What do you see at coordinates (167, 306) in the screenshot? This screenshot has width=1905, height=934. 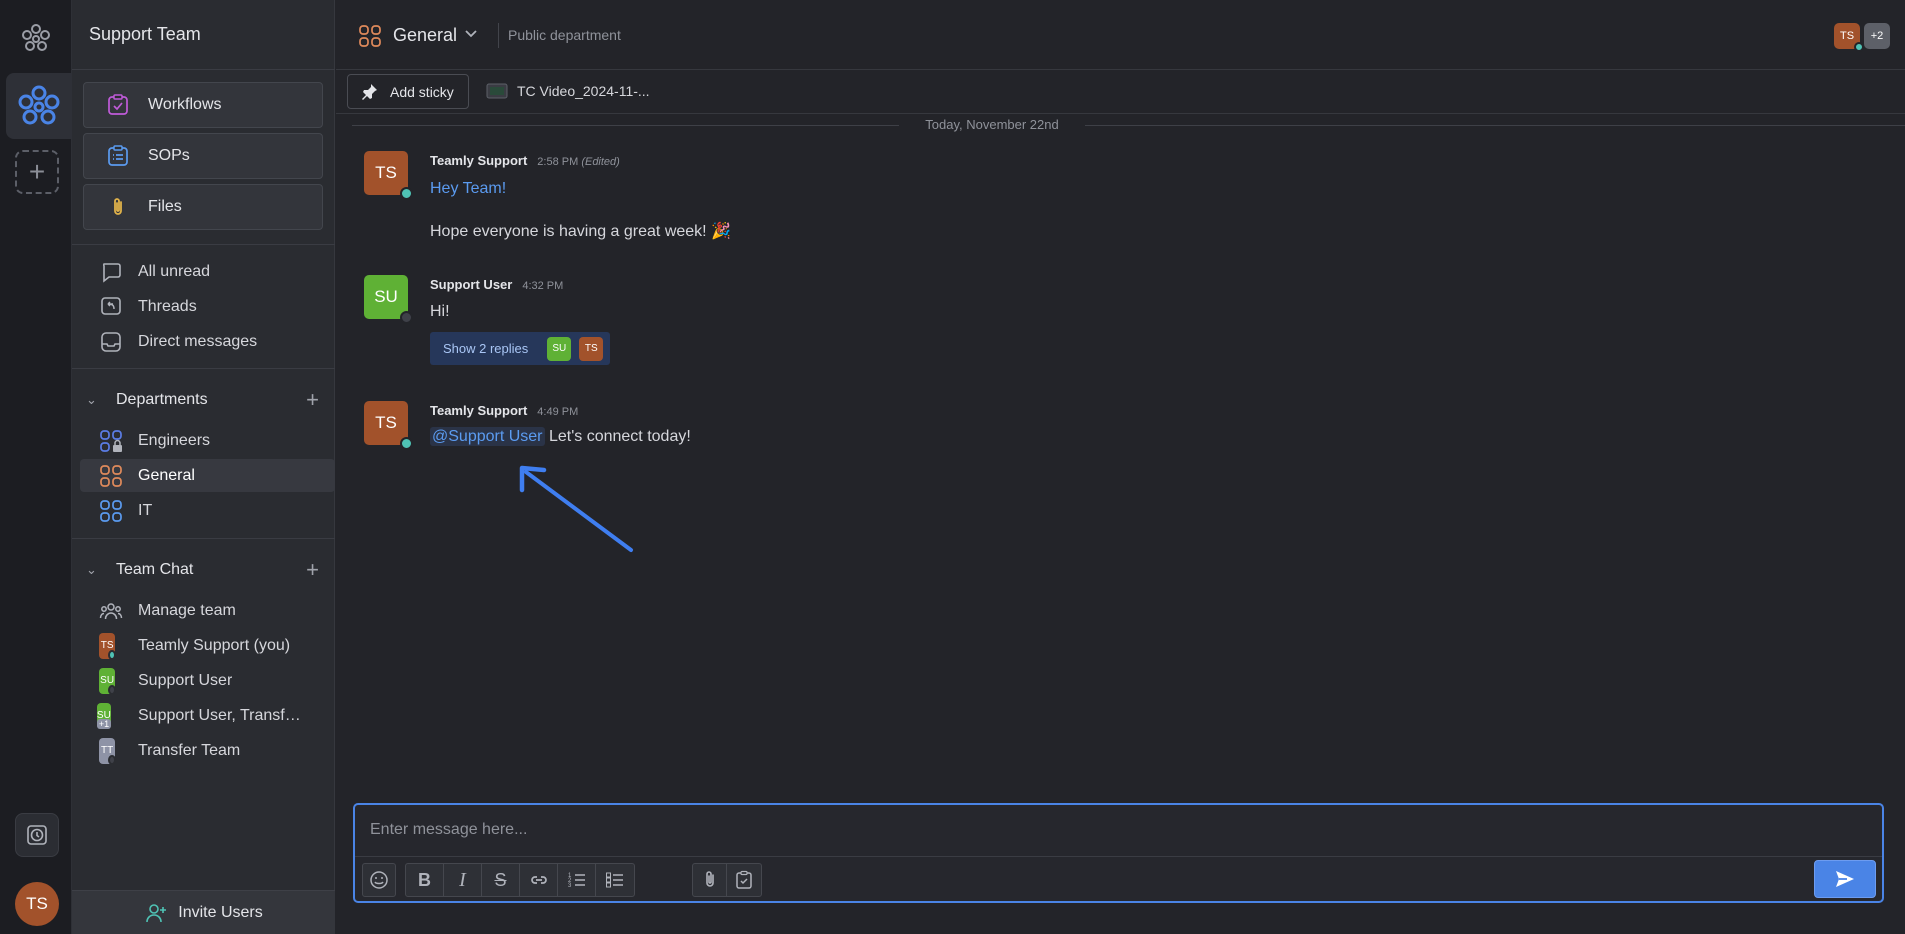 I see `nav-label: Threads` at bounding box center [167, 306].